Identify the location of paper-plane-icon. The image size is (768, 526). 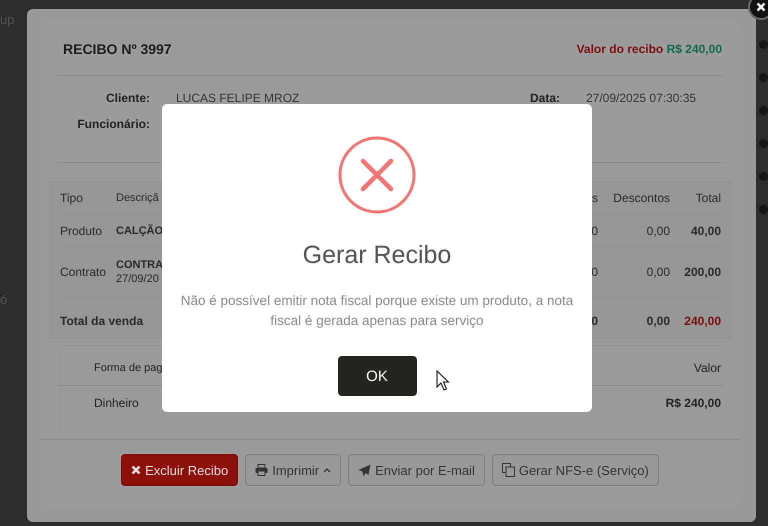
(365, 470).